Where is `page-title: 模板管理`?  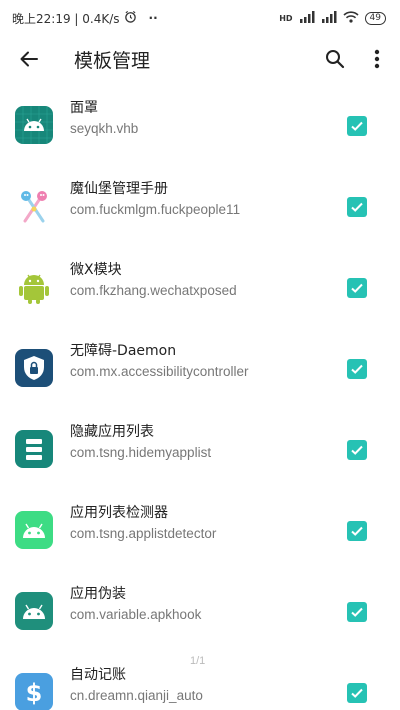 page-title: 模板管理 is located at coordinates (112, 61).